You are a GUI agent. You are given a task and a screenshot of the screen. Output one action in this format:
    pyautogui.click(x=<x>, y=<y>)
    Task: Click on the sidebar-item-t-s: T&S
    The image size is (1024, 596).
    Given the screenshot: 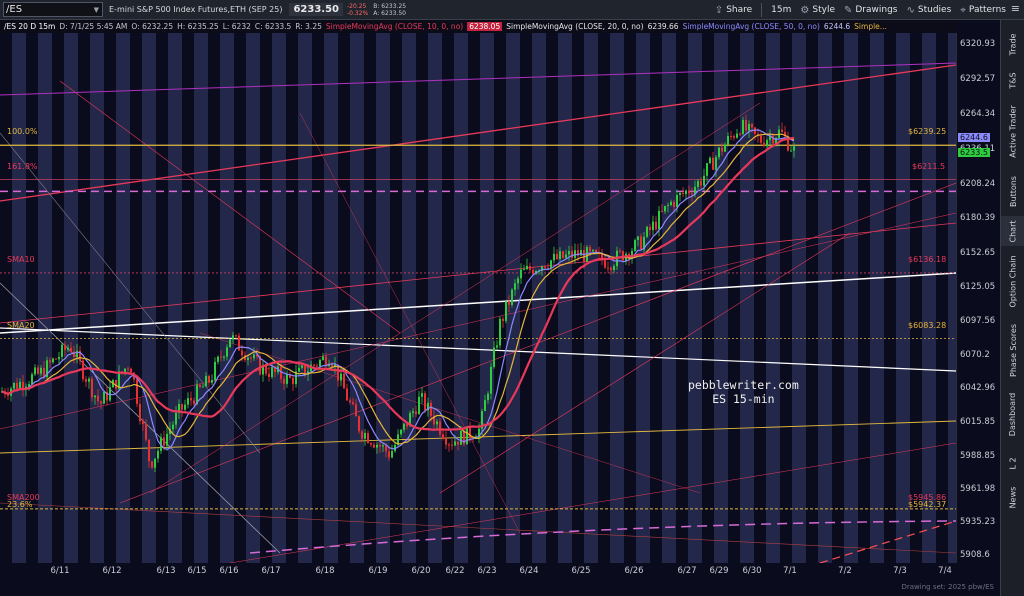 What is the action you would take?
    pyautogui.click(x=1012, y=80)
    